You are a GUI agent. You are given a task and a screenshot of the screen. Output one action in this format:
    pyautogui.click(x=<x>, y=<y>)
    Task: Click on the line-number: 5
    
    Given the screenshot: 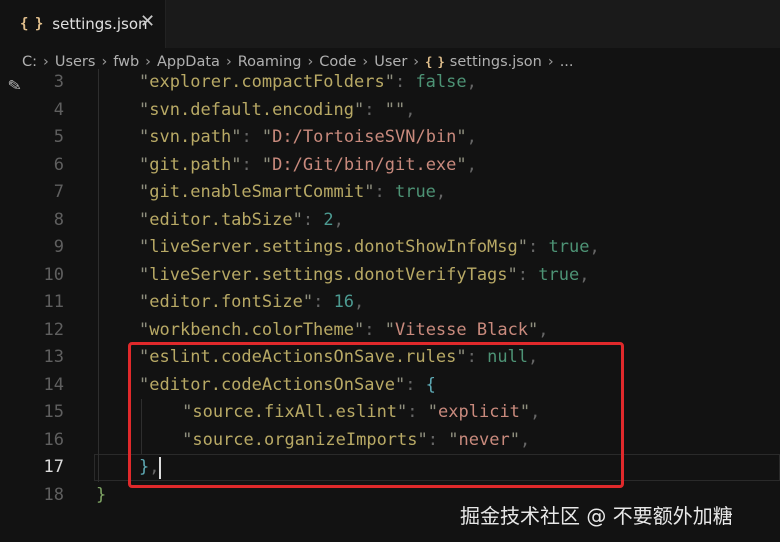 What is the action you would take?
    pyautogui.click(x=58, y=137)
    